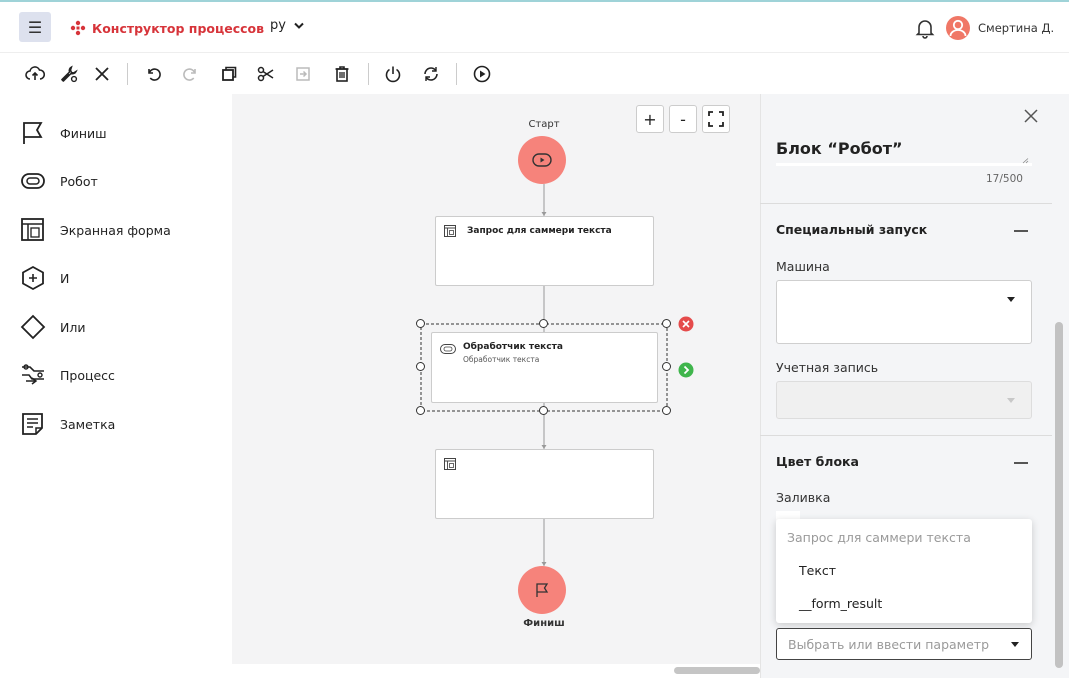 This screenshot has width=1069, height=678. Describe the element at coordinates (904, 644) in the screenshot. I see `parameter-input: Выбрать или ввести параметр` at that location.